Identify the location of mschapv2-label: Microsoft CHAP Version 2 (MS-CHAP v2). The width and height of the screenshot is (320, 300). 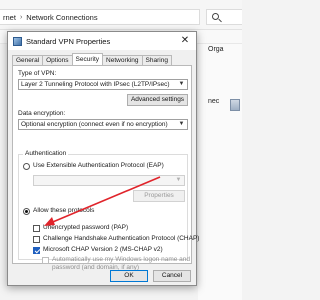
(103, 249).